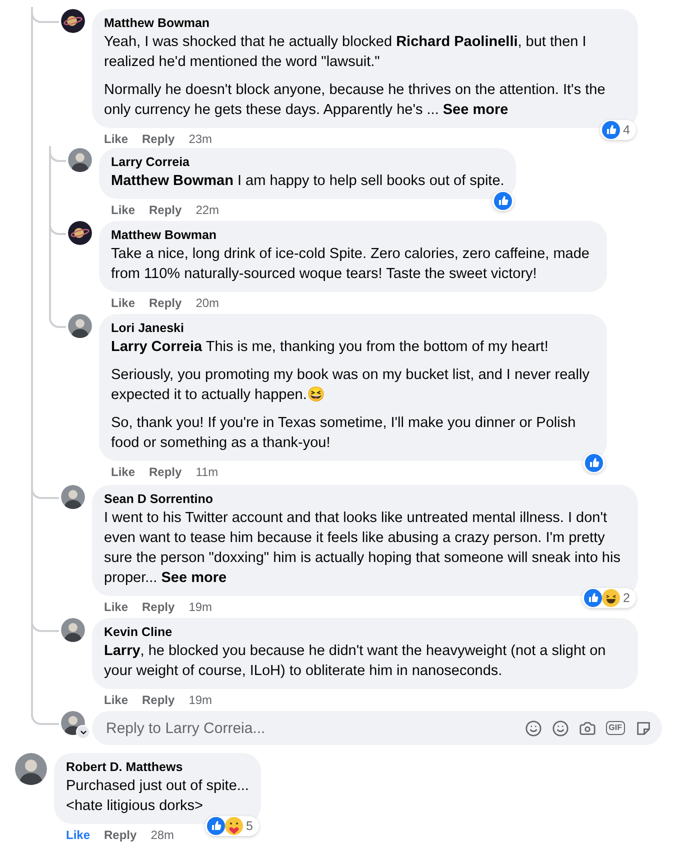  What do you see at coordinates (208, 303) in the screenshot?
I see `comment-time: 20m` at bounding box center [208, 303].